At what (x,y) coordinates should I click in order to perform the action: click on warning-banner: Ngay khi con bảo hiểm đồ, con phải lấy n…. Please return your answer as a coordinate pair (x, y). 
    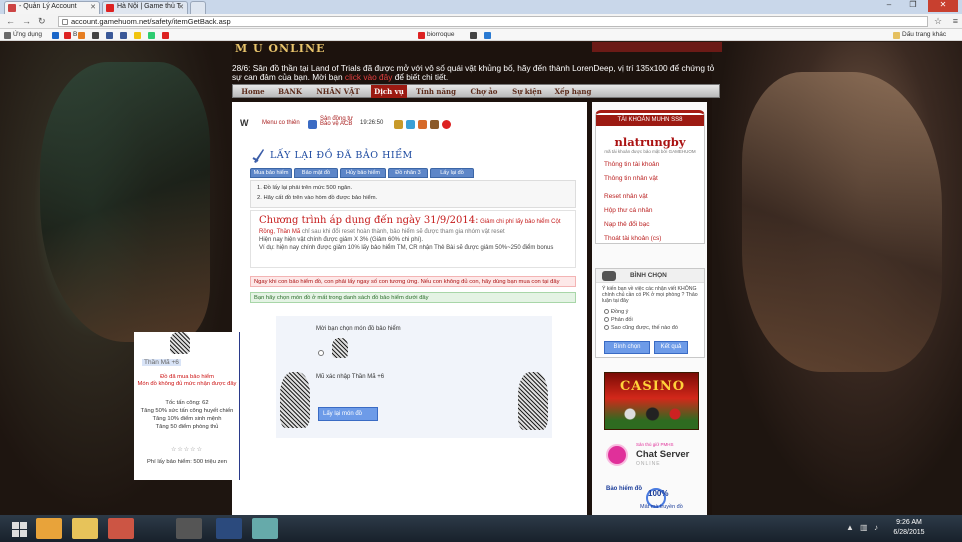
    Looking at the image, I should click on (413, 281).